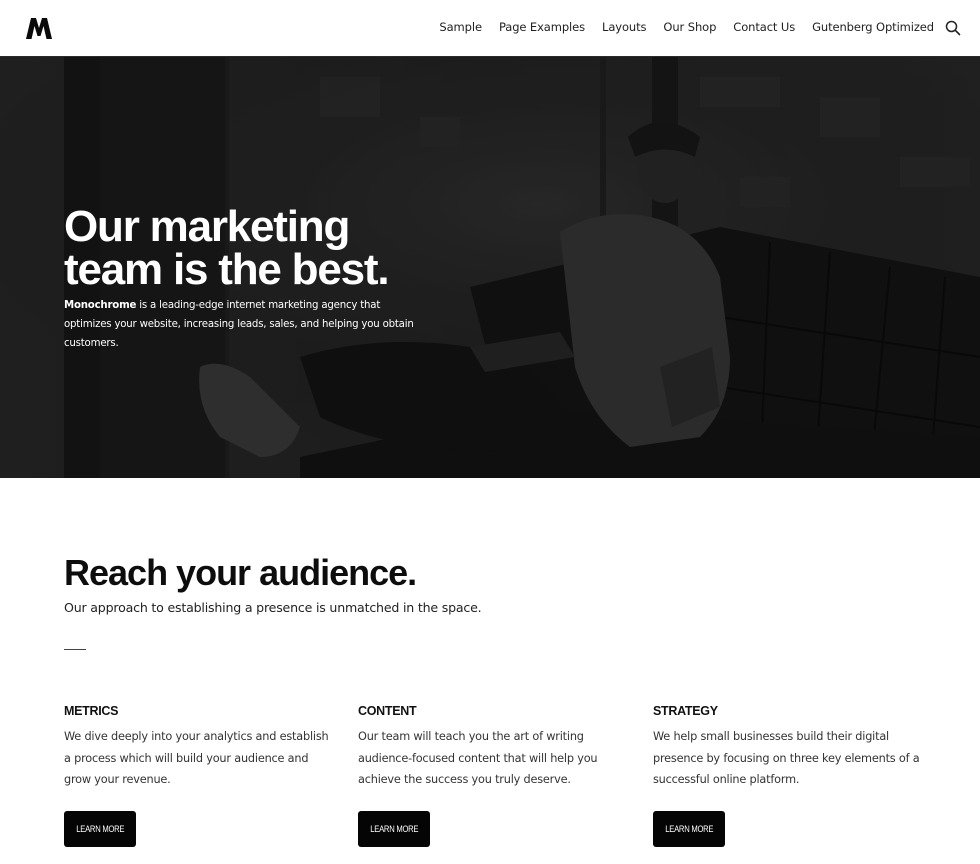 The width and height of the screenshot is (980, 864). What do you see at coordinates (873, 27) in the screenshot?
I see `nav-item-gutenberg-optimized: Gutenberg Optimized` at bounding box center [873, 27].